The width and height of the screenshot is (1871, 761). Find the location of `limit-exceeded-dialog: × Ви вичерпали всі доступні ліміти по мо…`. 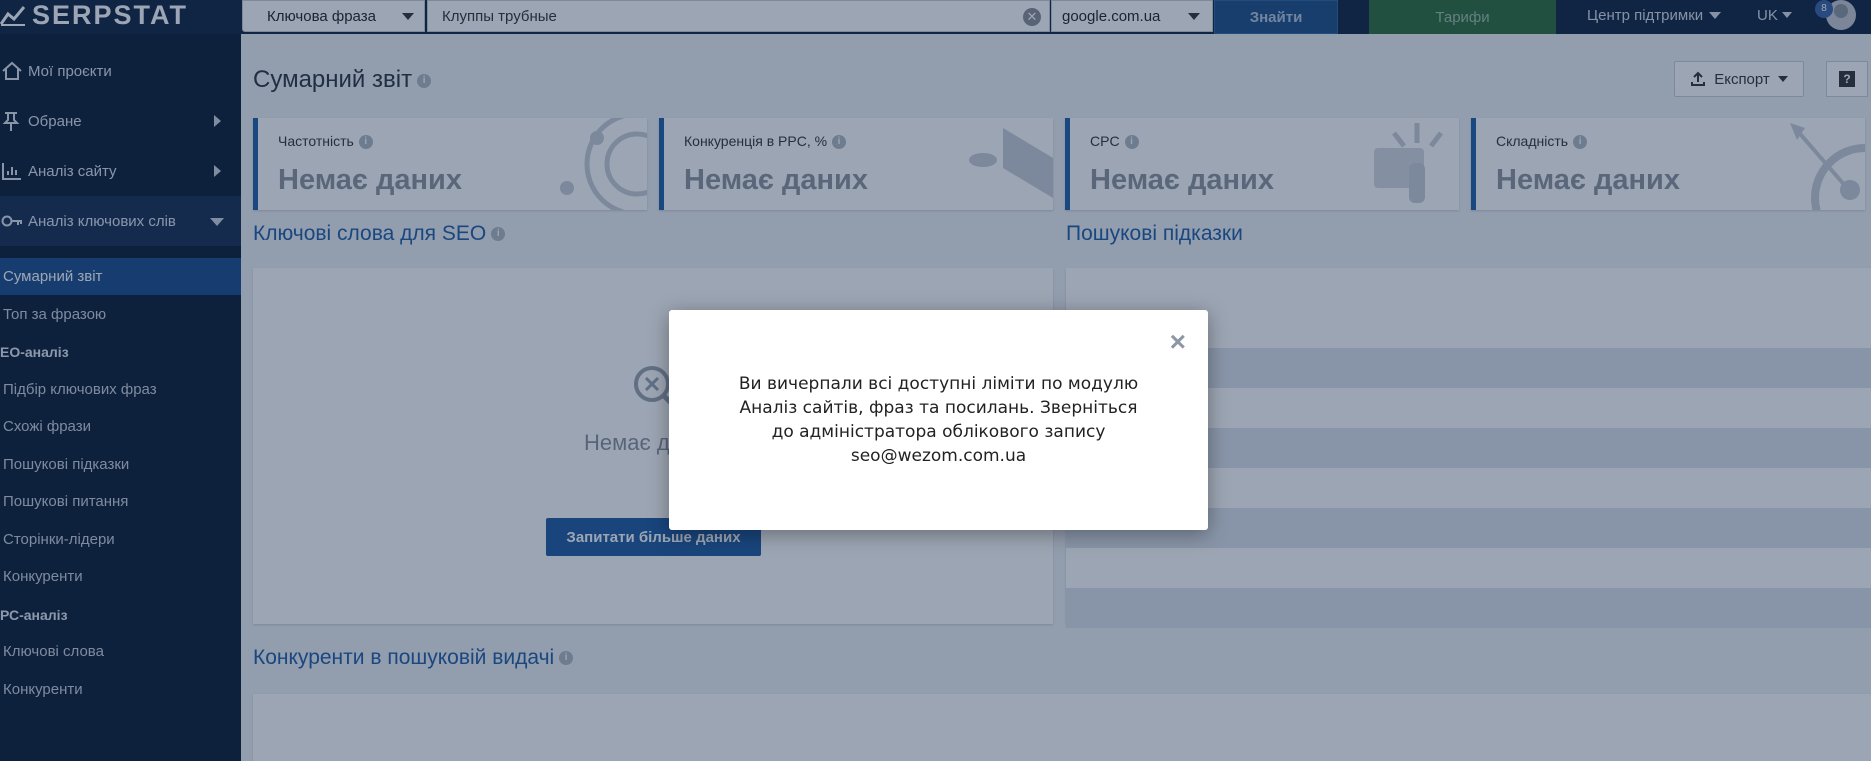

limit-exceeded-dialog: × Ви вичерпали всі доступні ліміти по мо… is located at coordinates (938, 420).